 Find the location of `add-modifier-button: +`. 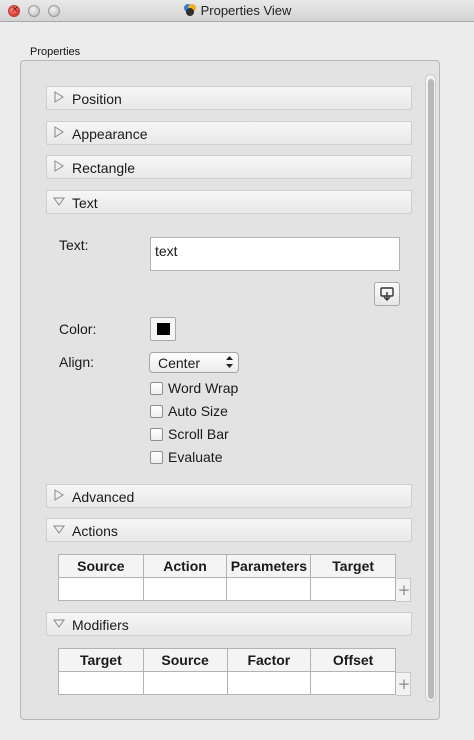

add-modifier-button: + is located at coordinates (404, 684).